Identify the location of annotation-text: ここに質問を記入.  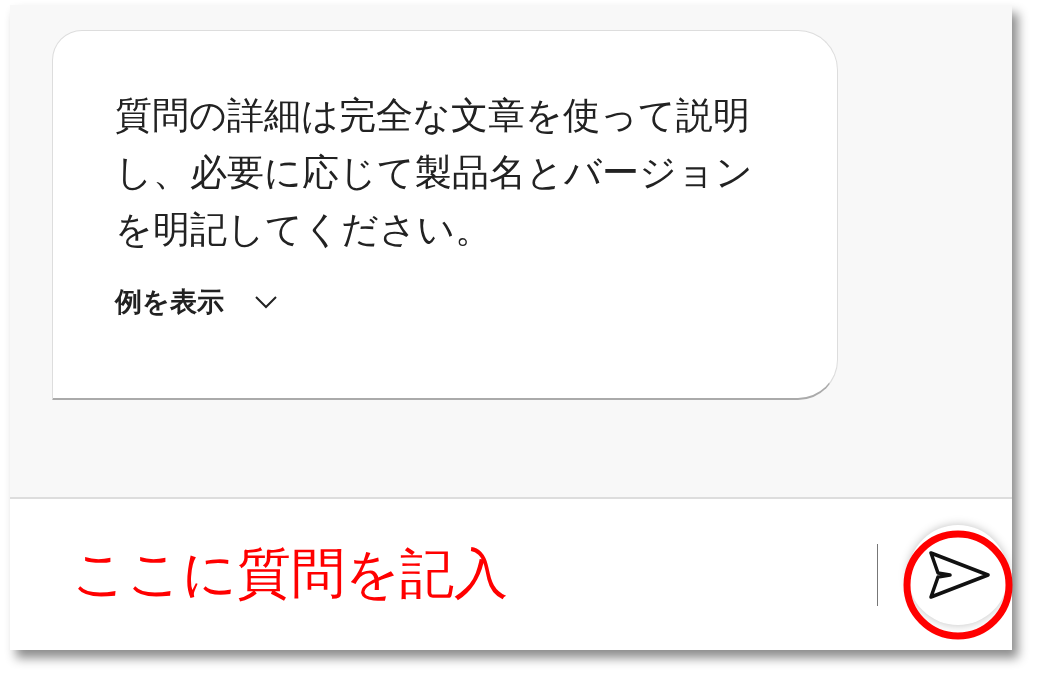
(290, 574).